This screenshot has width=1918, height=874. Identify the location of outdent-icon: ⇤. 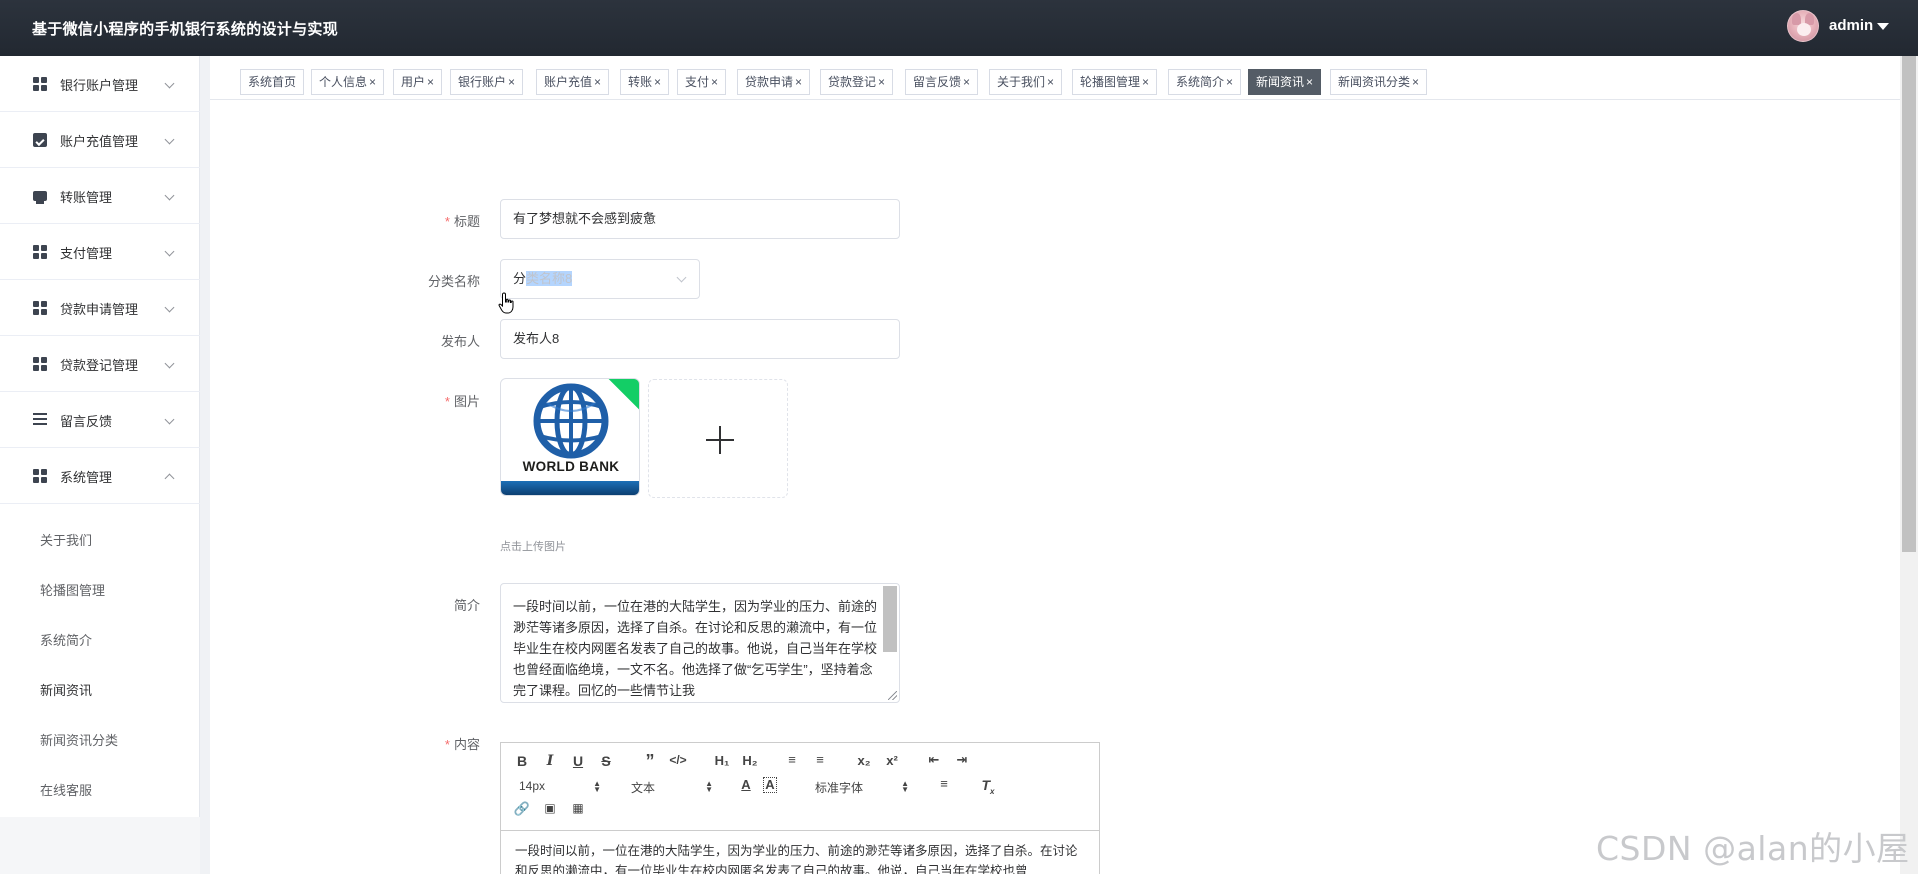
(934, 760).